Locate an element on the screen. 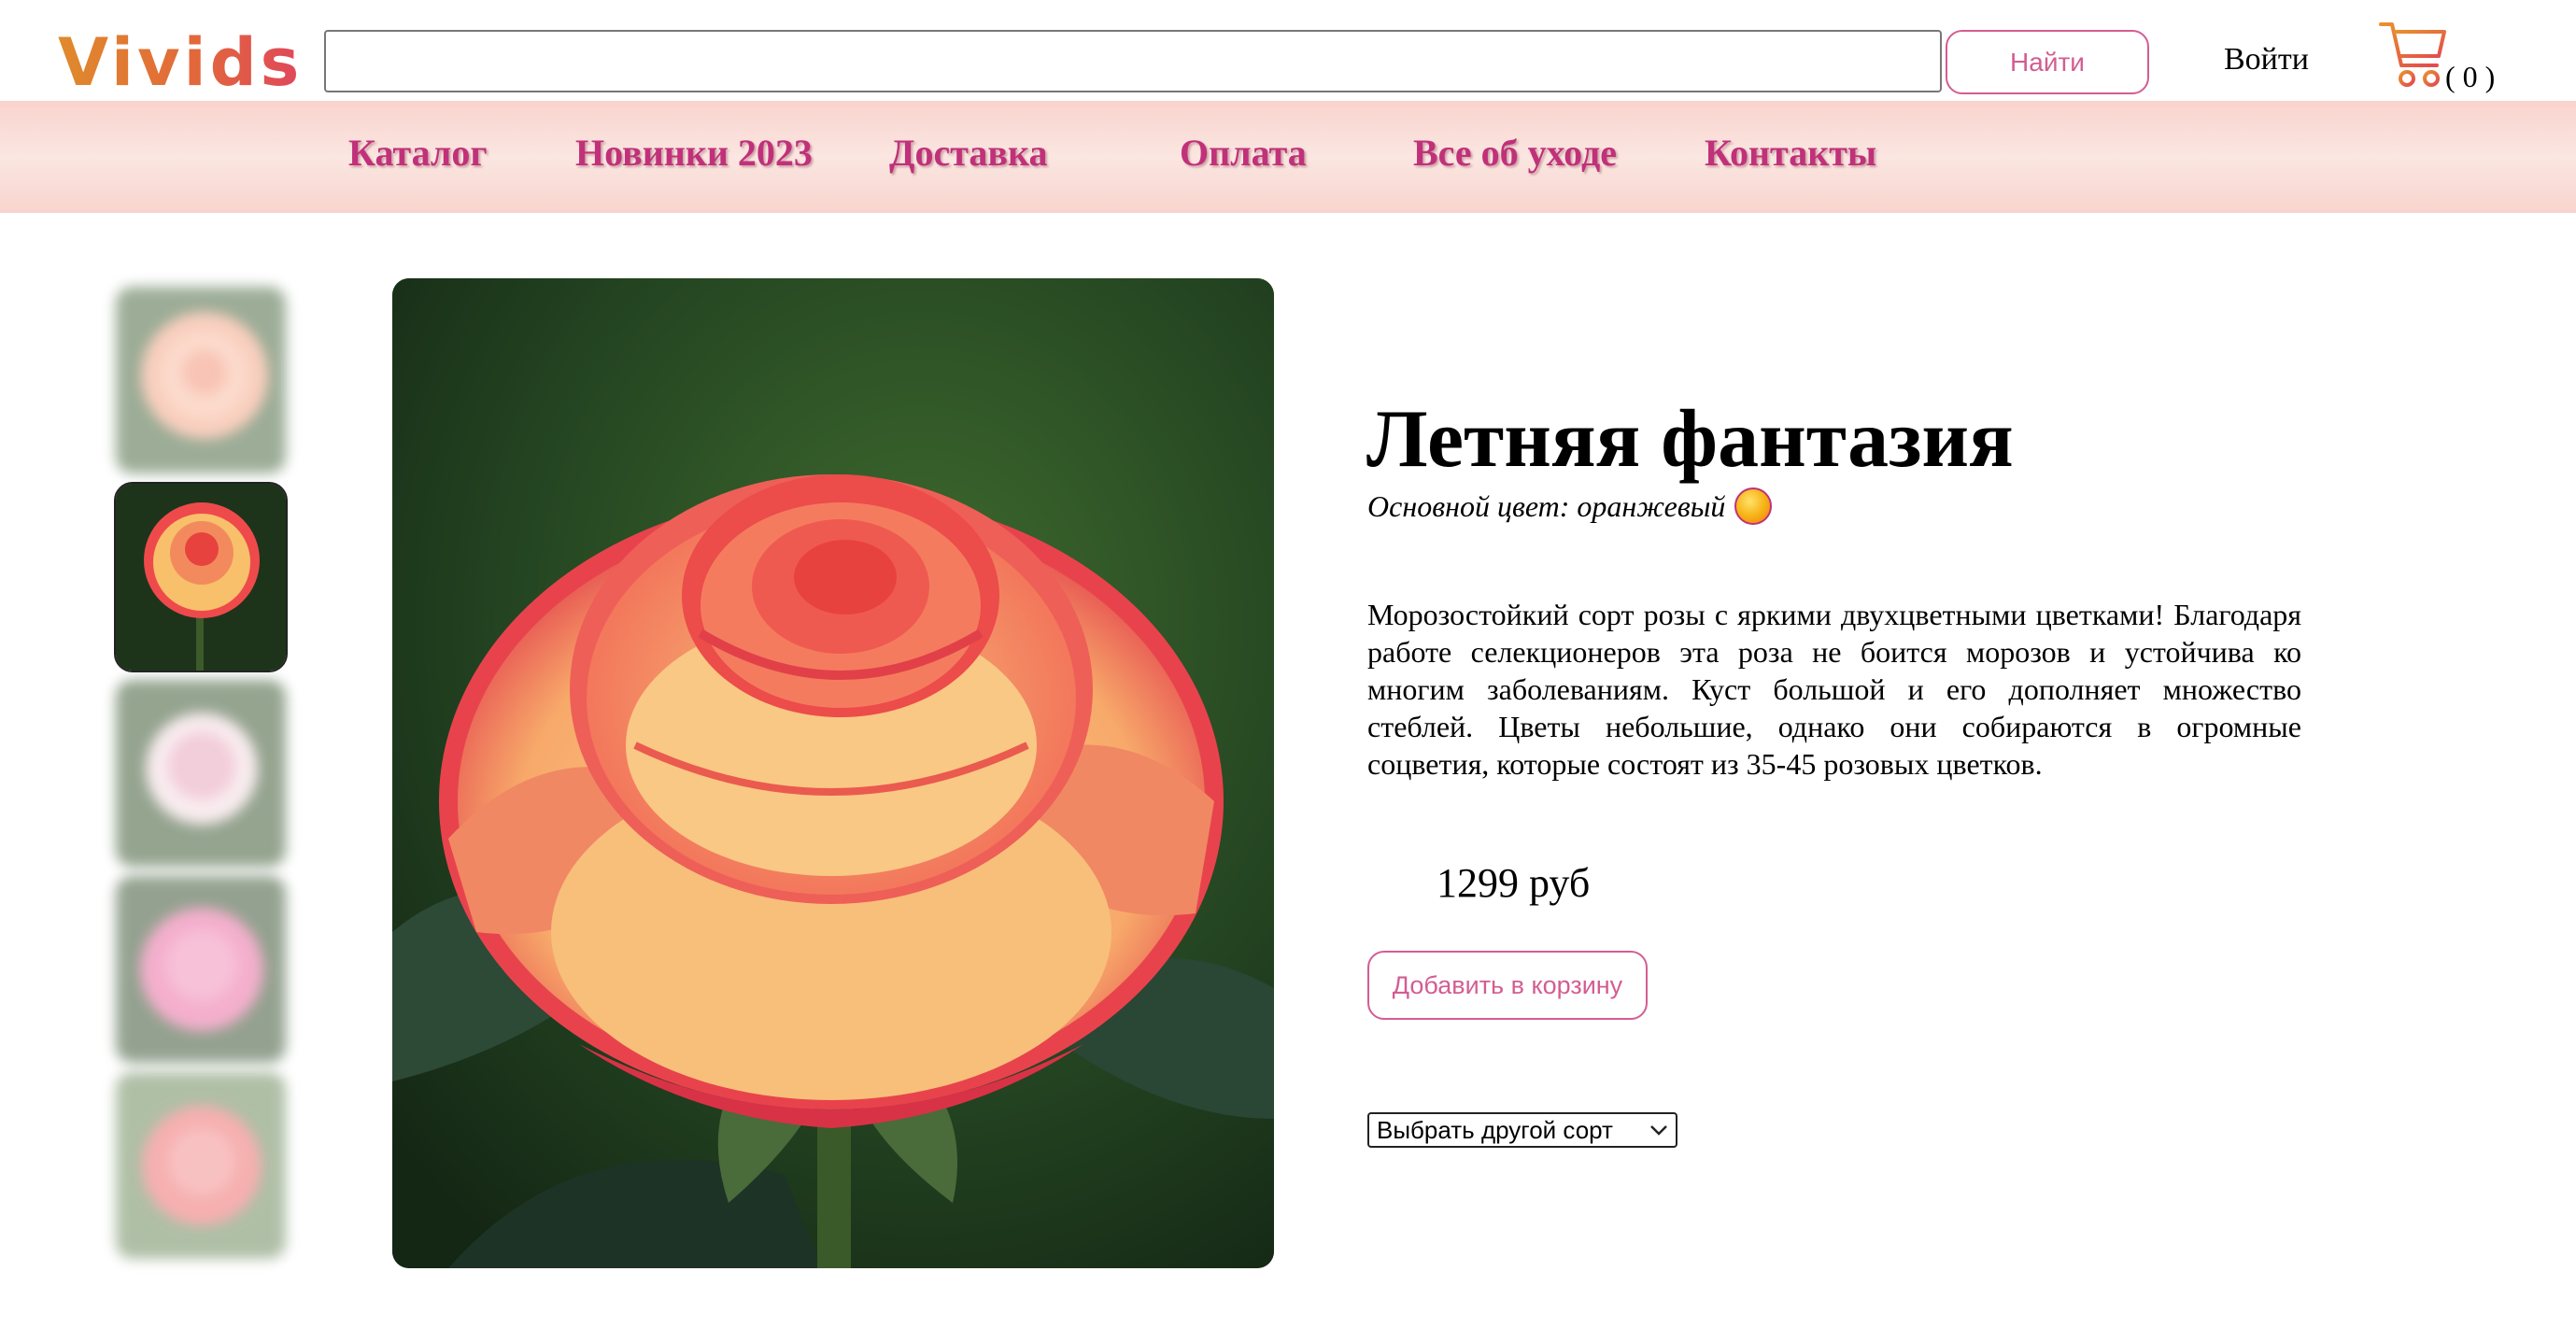  nav-item-contacts: Контакты is located at coordinates (1790, 153).